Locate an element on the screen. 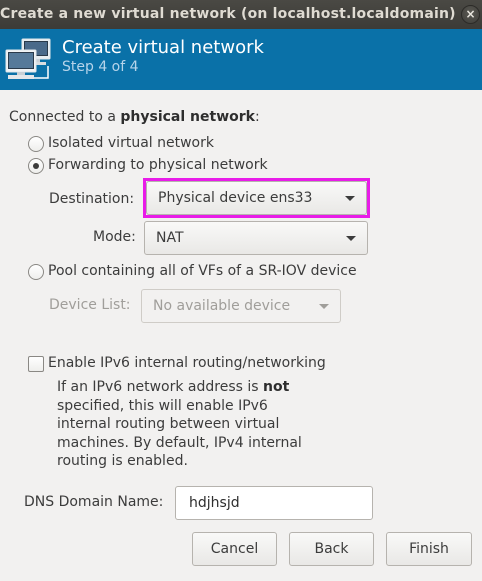  destination-label: Destination: is located at coordinates (92, 199).